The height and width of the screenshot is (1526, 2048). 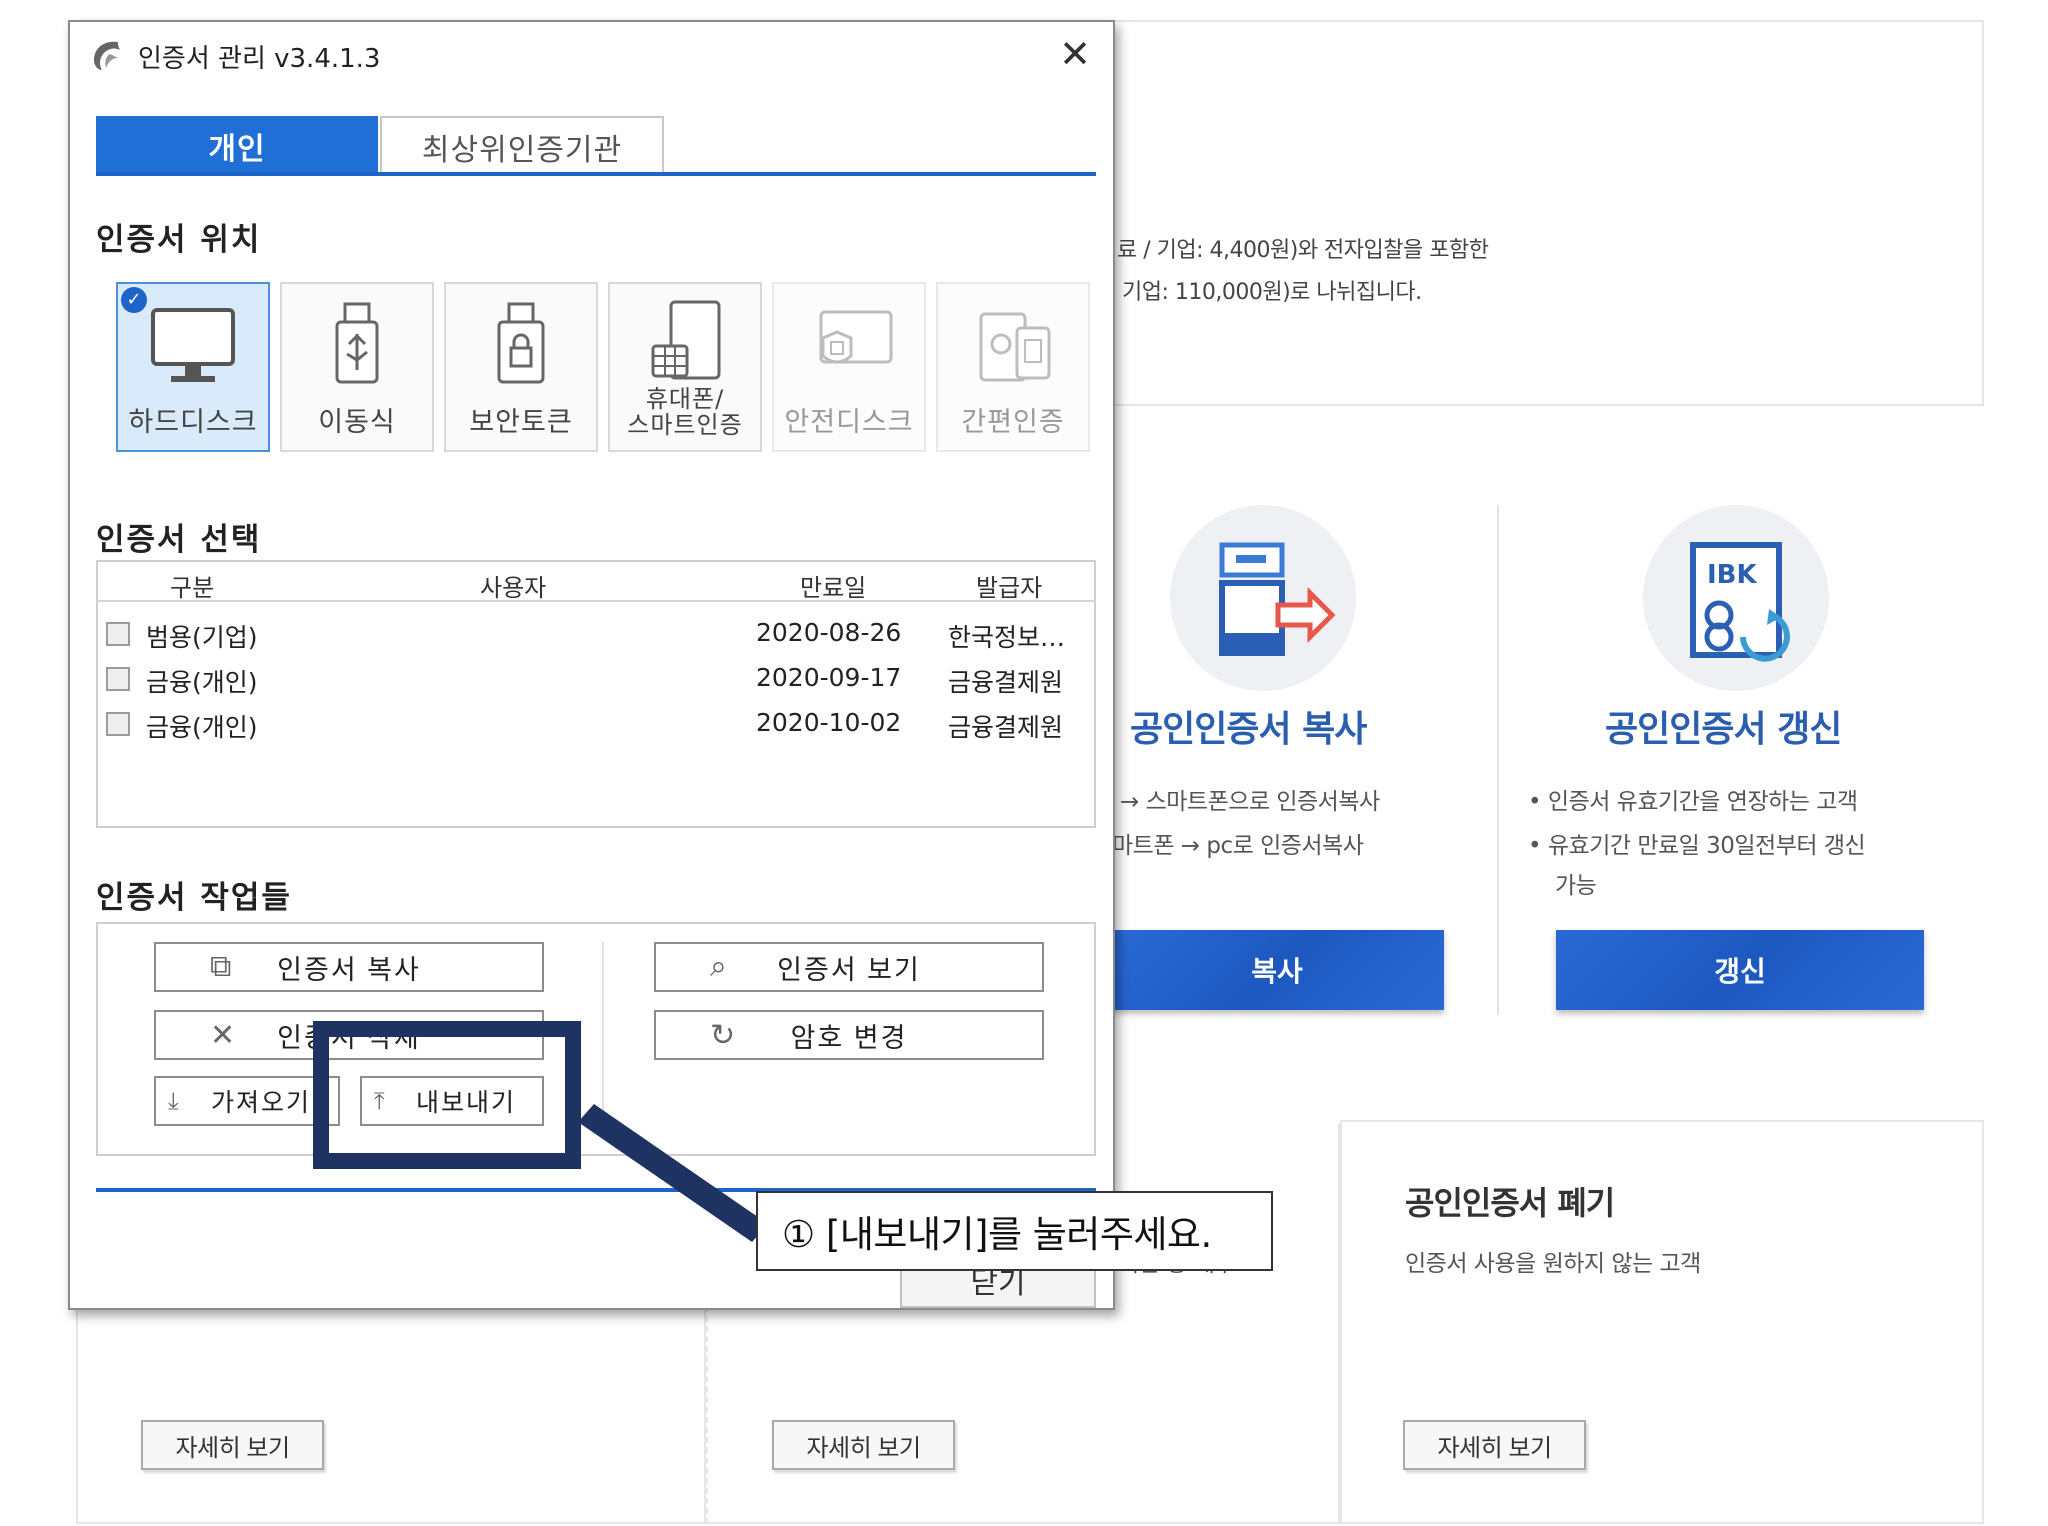 I want to click on instruction-callout: ① [내보내기]를 눌러주세요., so click(x=1014, y=1231).